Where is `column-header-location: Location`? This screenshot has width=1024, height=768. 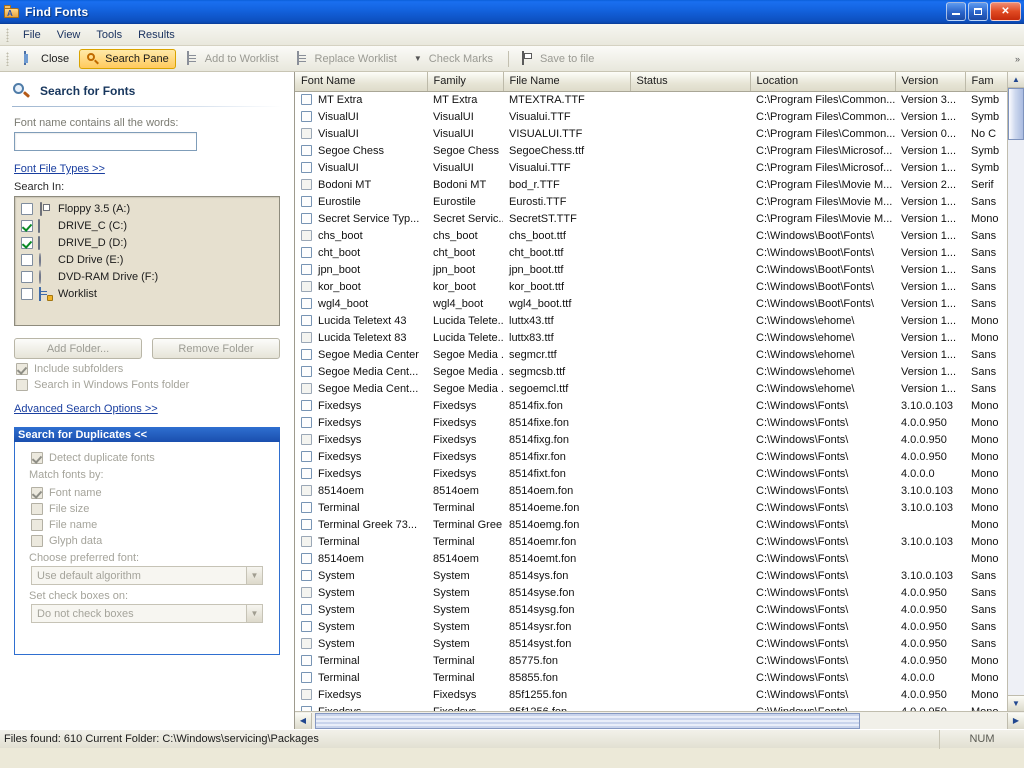
column-header-location: Location is located at coordinates (823, 82).